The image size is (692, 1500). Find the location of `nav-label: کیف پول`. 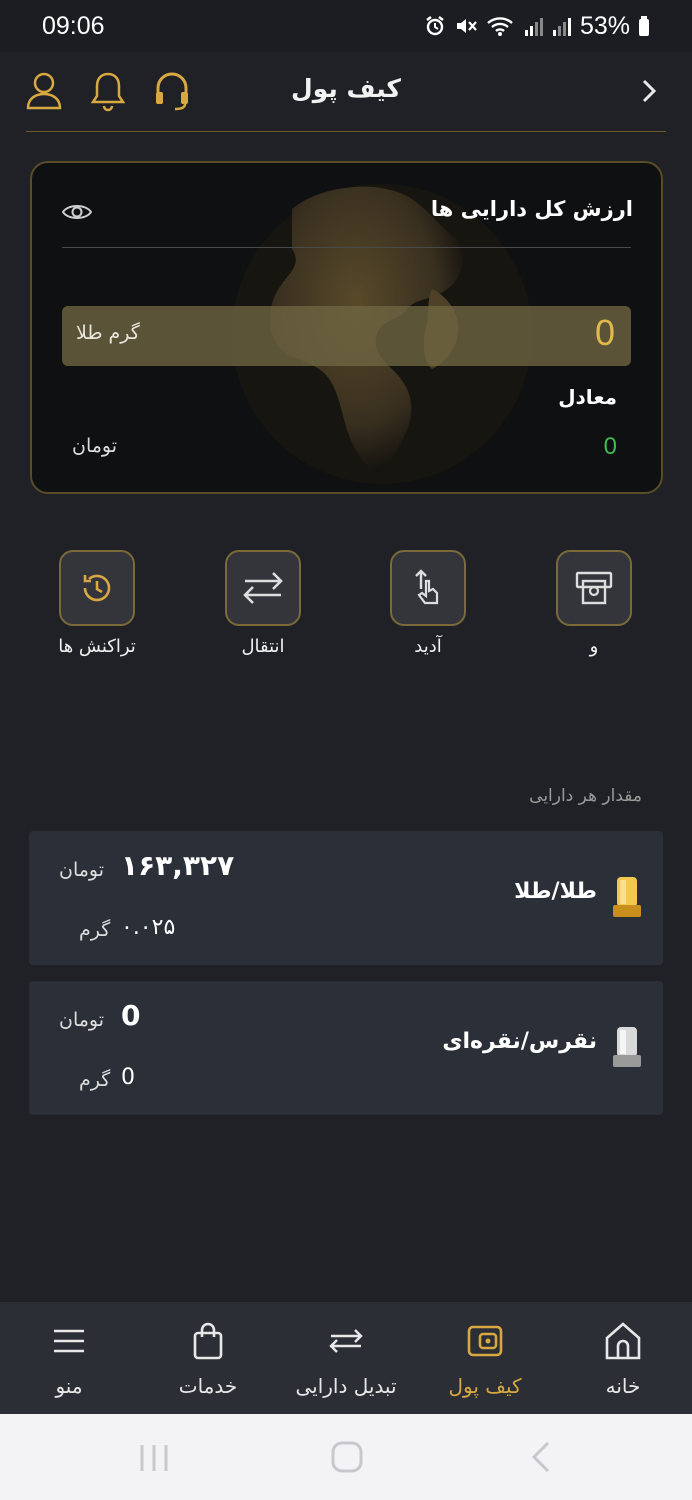

nav-label: کیف پول is located at coordinates (485, 1386).